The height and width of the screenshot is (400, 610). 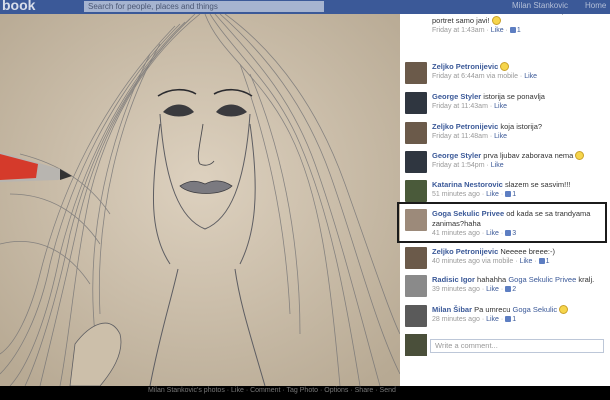 I want to click on comment-author: Radisic Igor, so click(x=453, y=279).